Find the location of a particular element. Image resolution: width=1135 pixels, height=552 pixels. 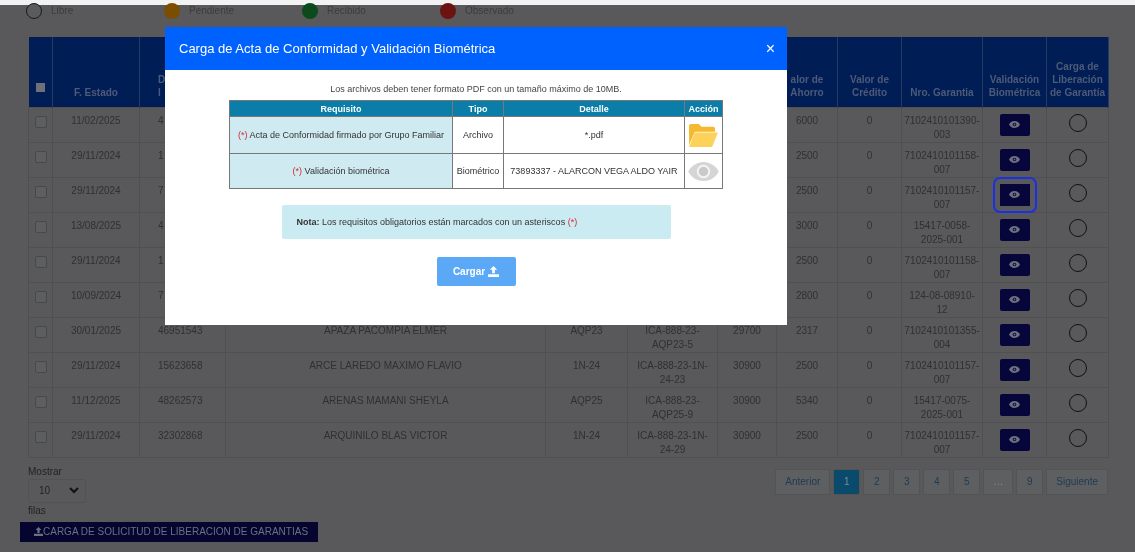

column-header: D I is located at coordinates (162, 85).